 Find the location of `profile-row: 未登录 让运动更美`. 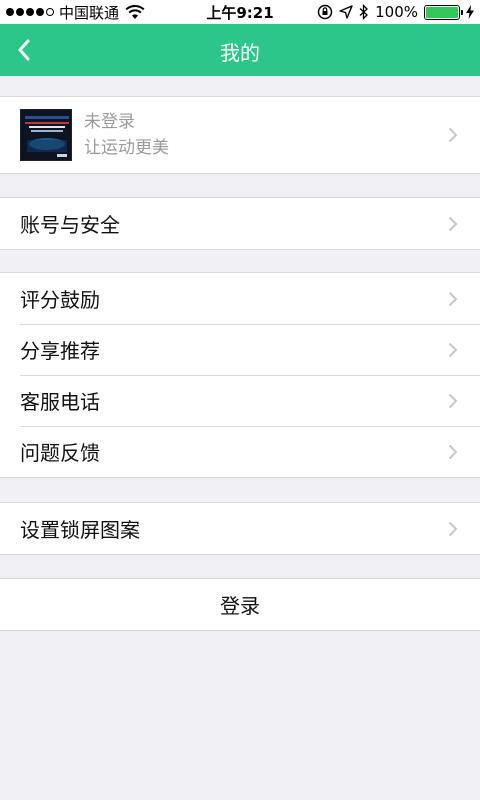

profile-row: 未登录 让运动更美 is located at coordinates (240, 135).